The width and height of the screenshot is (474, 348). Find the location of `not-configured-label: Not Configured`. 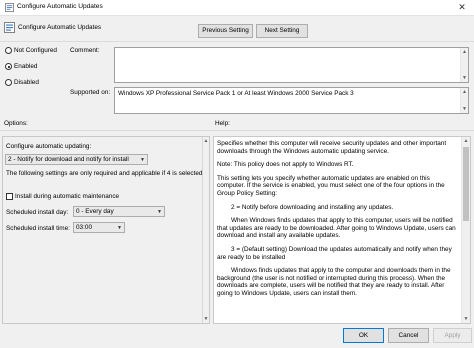

not-configured-label: Not Configured is located at coordinates (35, 50).